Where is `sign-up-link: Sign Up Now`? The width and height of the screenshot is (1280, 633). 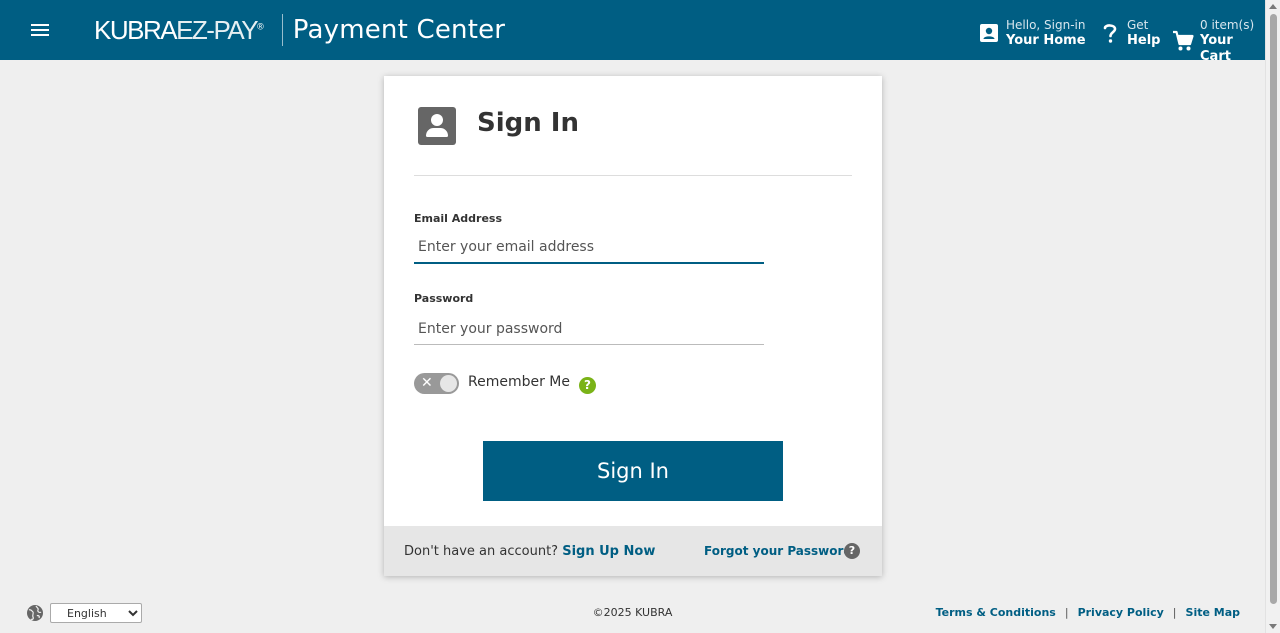
sign-up-link: Sign Up Now is located at coordinates (608, 551).